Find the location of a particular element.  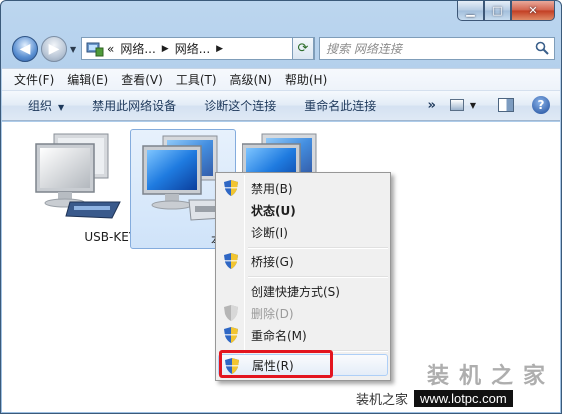

menu-item-label: 桥接(G) is located at coordinates (272, 261).